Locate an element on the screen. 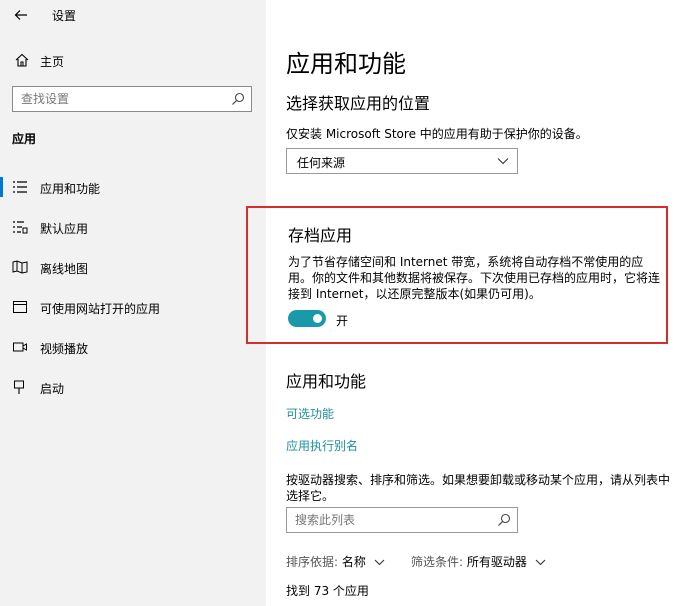  title-bar: 设置 is located at coordinates (133, 15).